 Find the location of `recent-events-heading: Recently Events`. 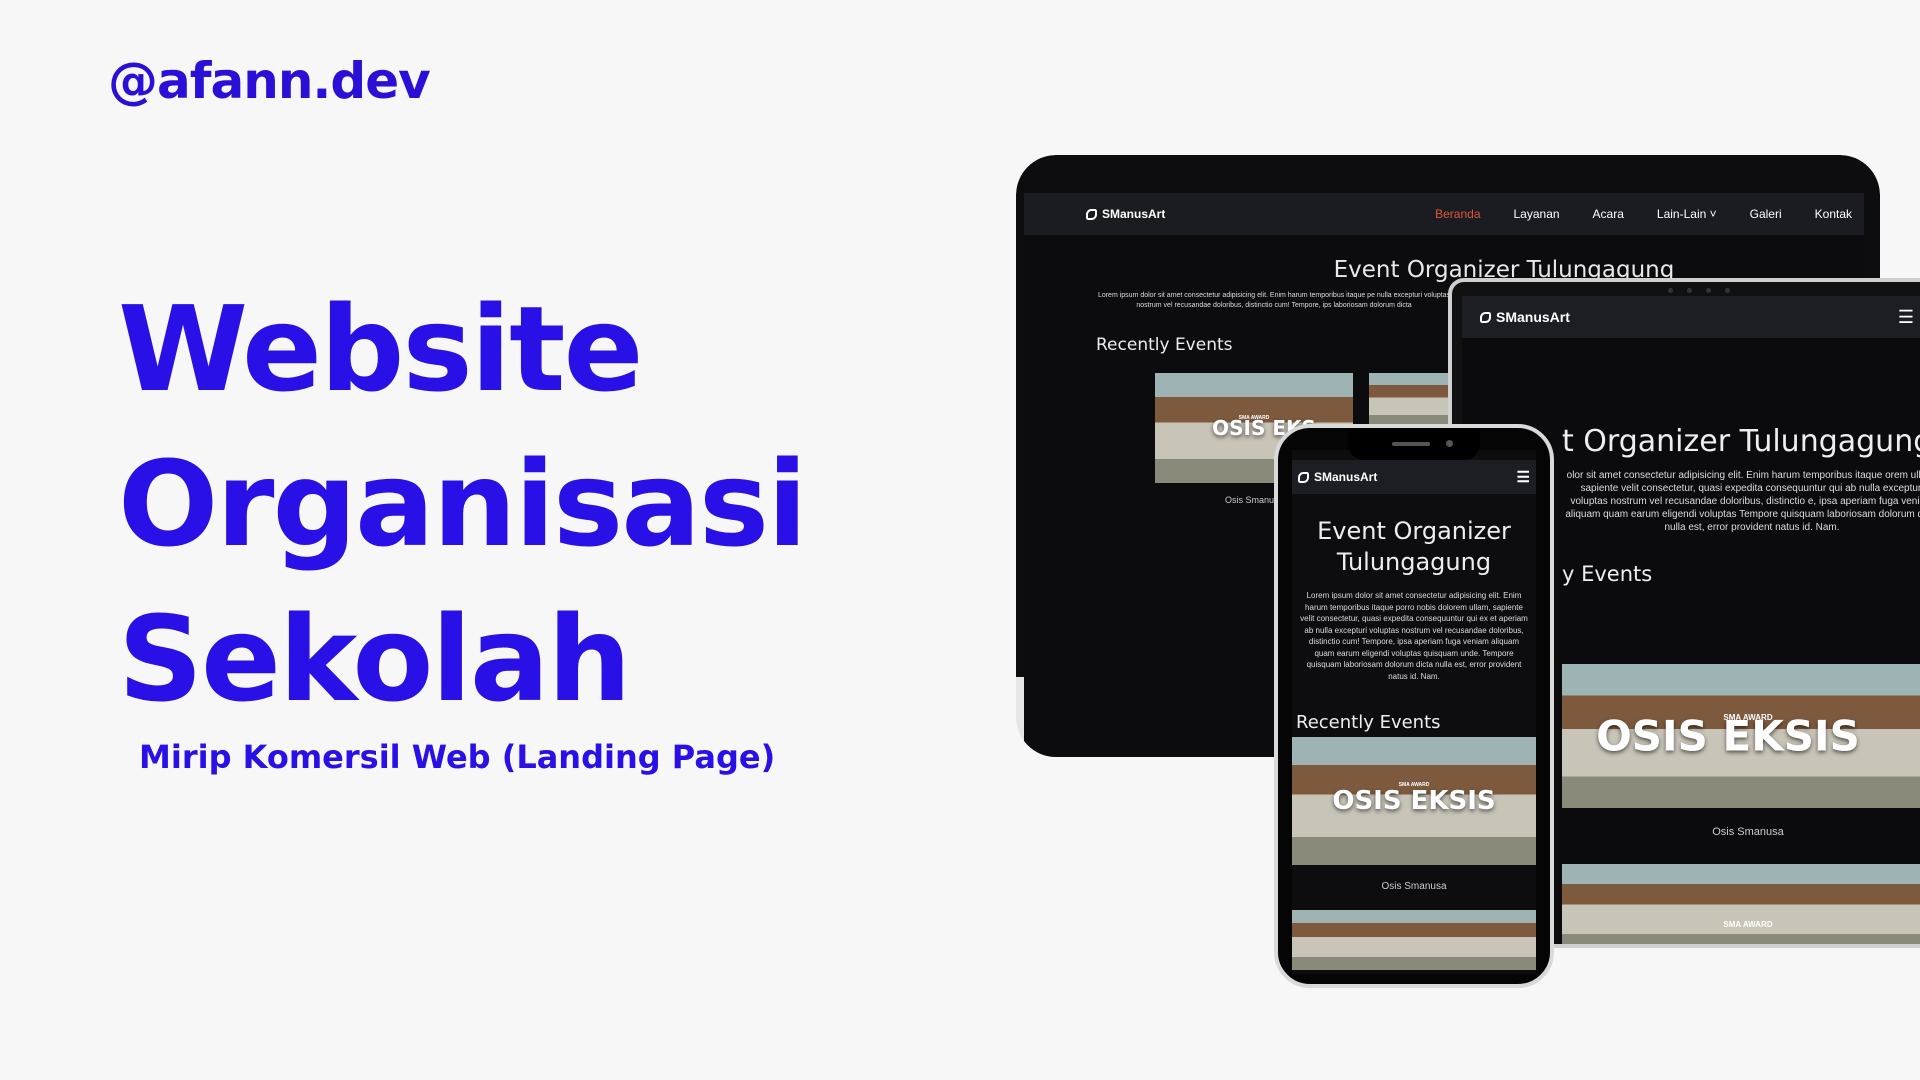

recent-events-heading: Recently Events is located at coordinates (1368, 722).